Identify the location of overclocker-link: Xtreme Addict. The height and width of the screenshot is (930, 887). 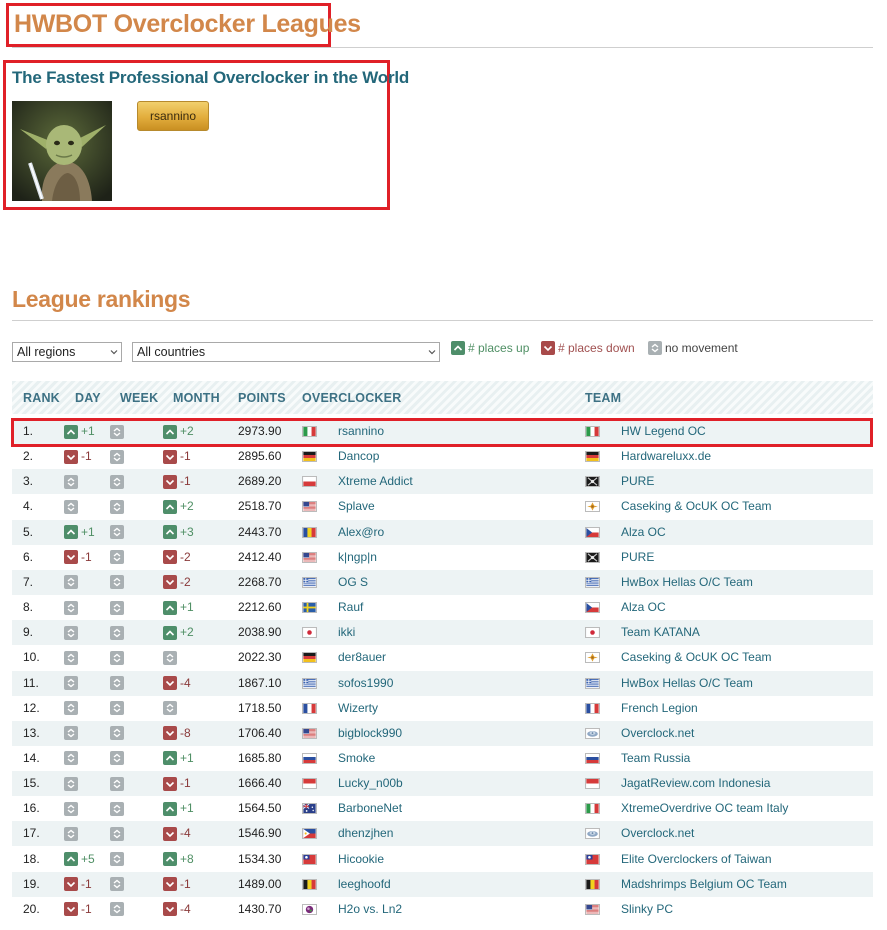
(375, 481).